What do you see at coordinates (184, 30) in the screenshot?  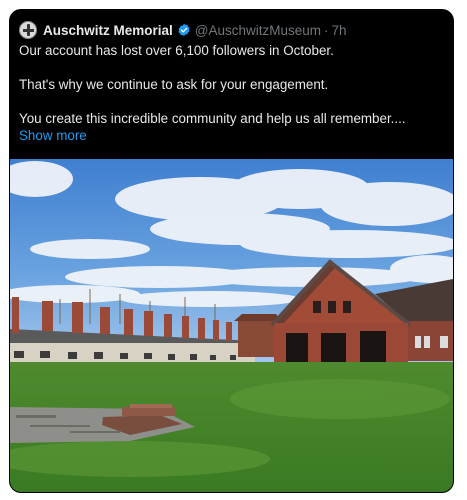 I see `verified-badge-icon` at bounding box center [184, 30].